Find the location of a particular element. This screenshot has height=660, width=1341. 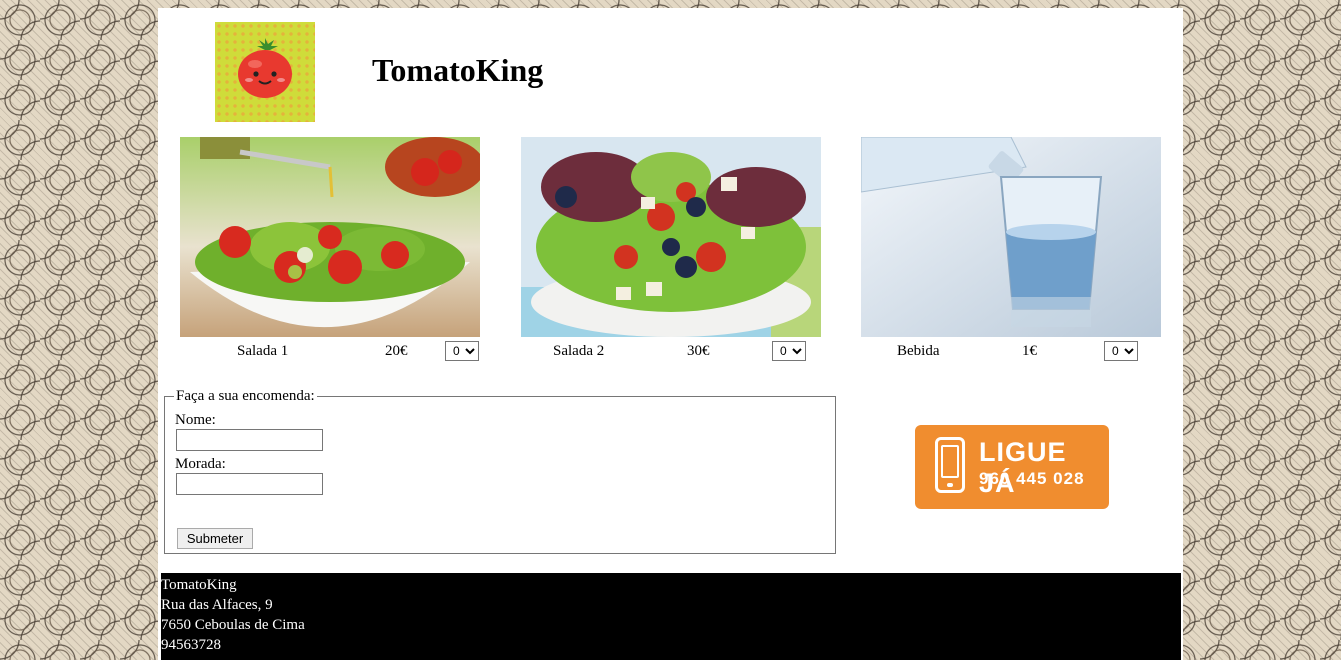

page-title: TomatoKing is located at coordinates (458, 70).